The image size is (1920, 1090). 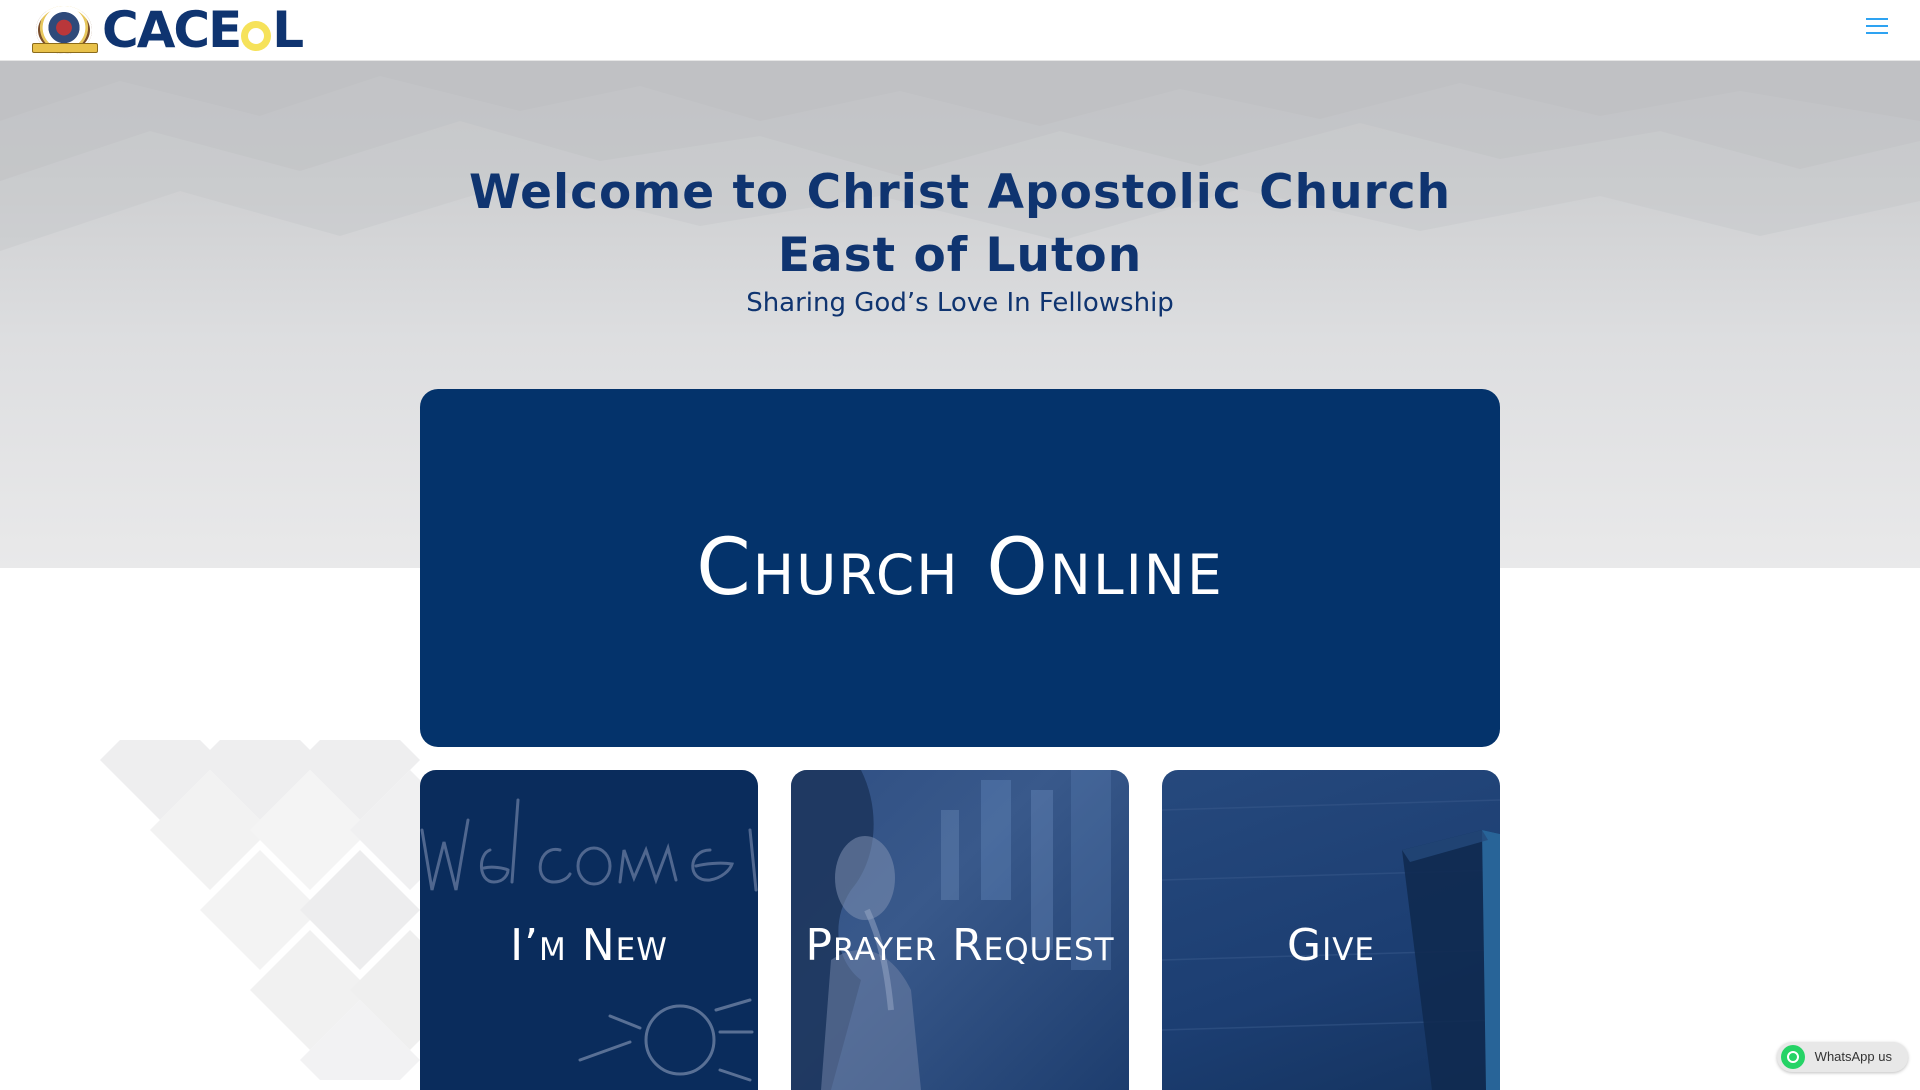 I want to click on logo-wordmark: CACE L, so click(x=203, y=30).